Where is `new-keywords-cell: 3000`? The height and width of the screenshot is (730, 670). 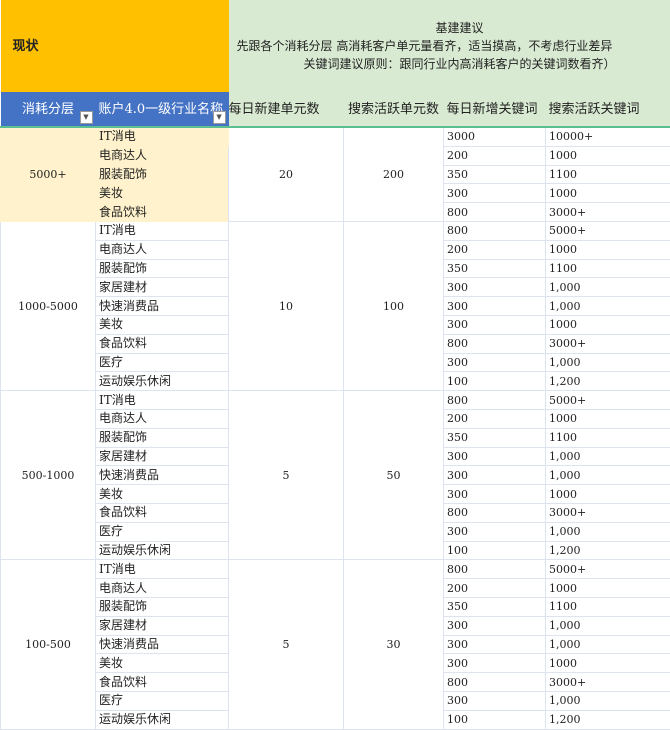
new-keywords-cell: 3000 is located at coordinates (495, 136).